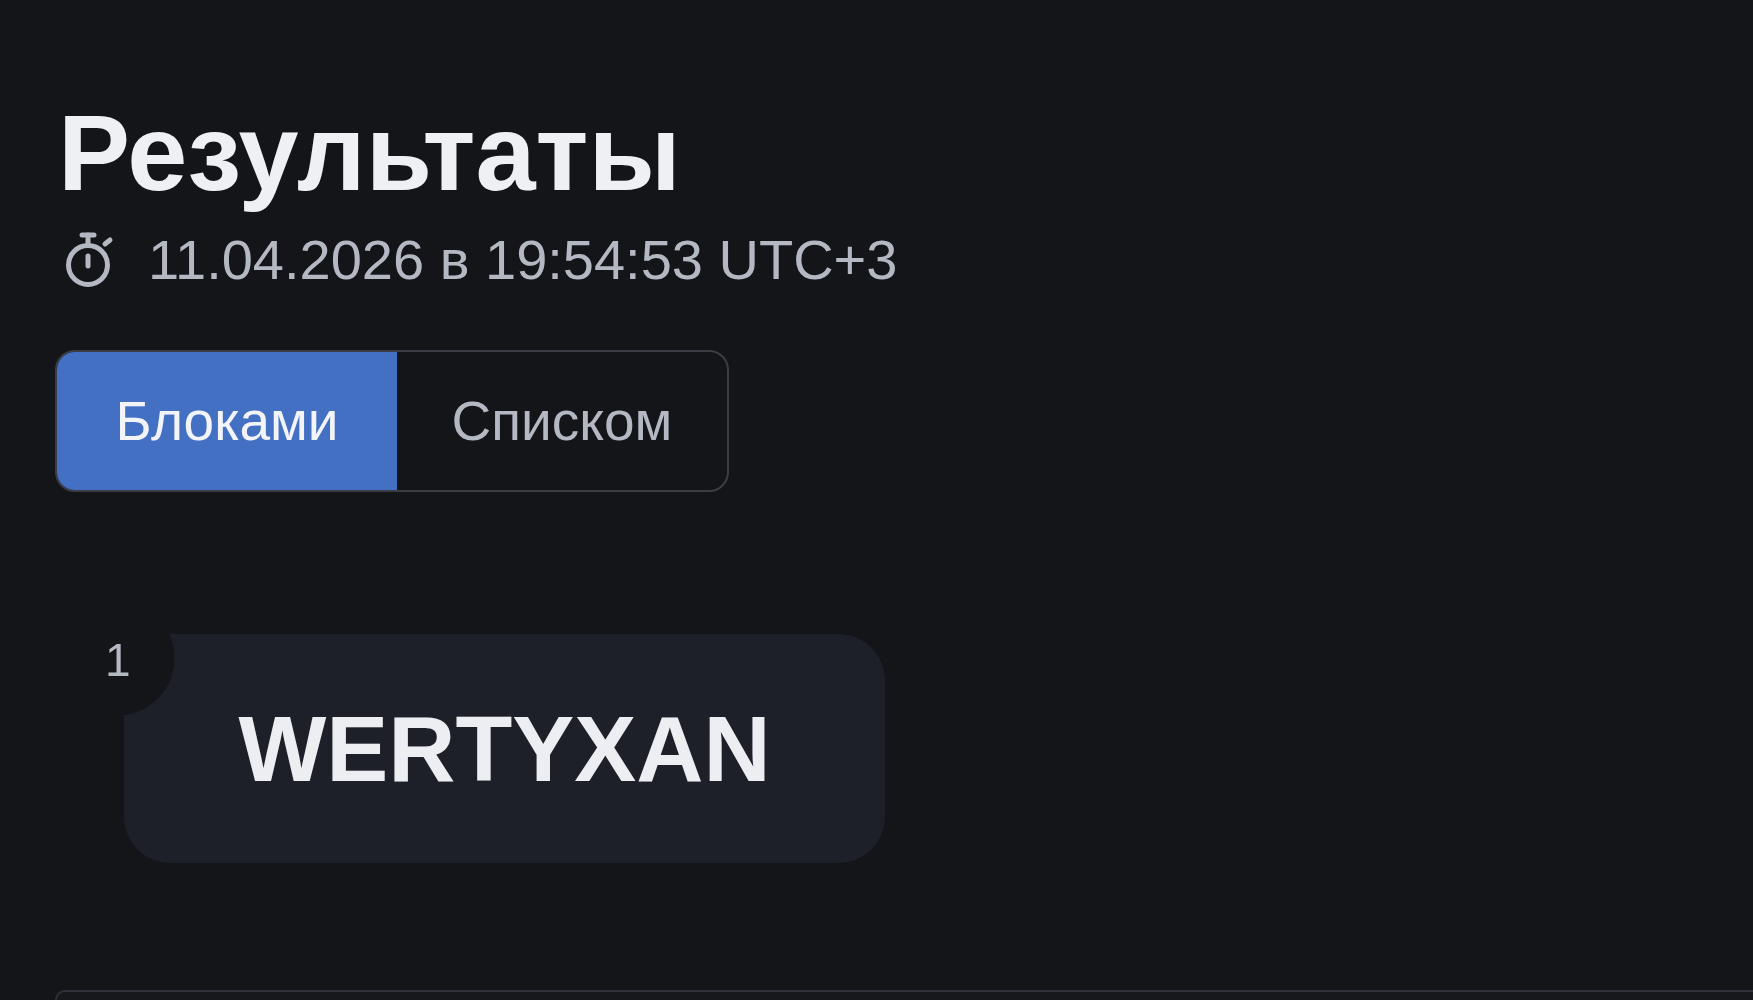 Image resolution: width=1753 pixels, height=1000 pixels. I want to click on page-title: Результаты, so click(369, 153).